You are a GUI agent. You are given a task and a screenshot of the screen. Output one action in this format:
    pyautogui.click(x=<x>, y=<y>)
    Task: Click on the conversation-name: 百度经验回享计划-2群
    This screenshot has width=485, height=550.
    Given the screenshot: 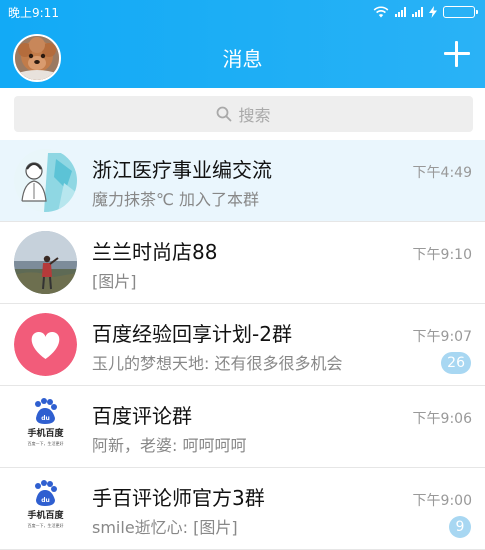 What is the action you would take?
    pyautogui.click(x=192, y=334)
    